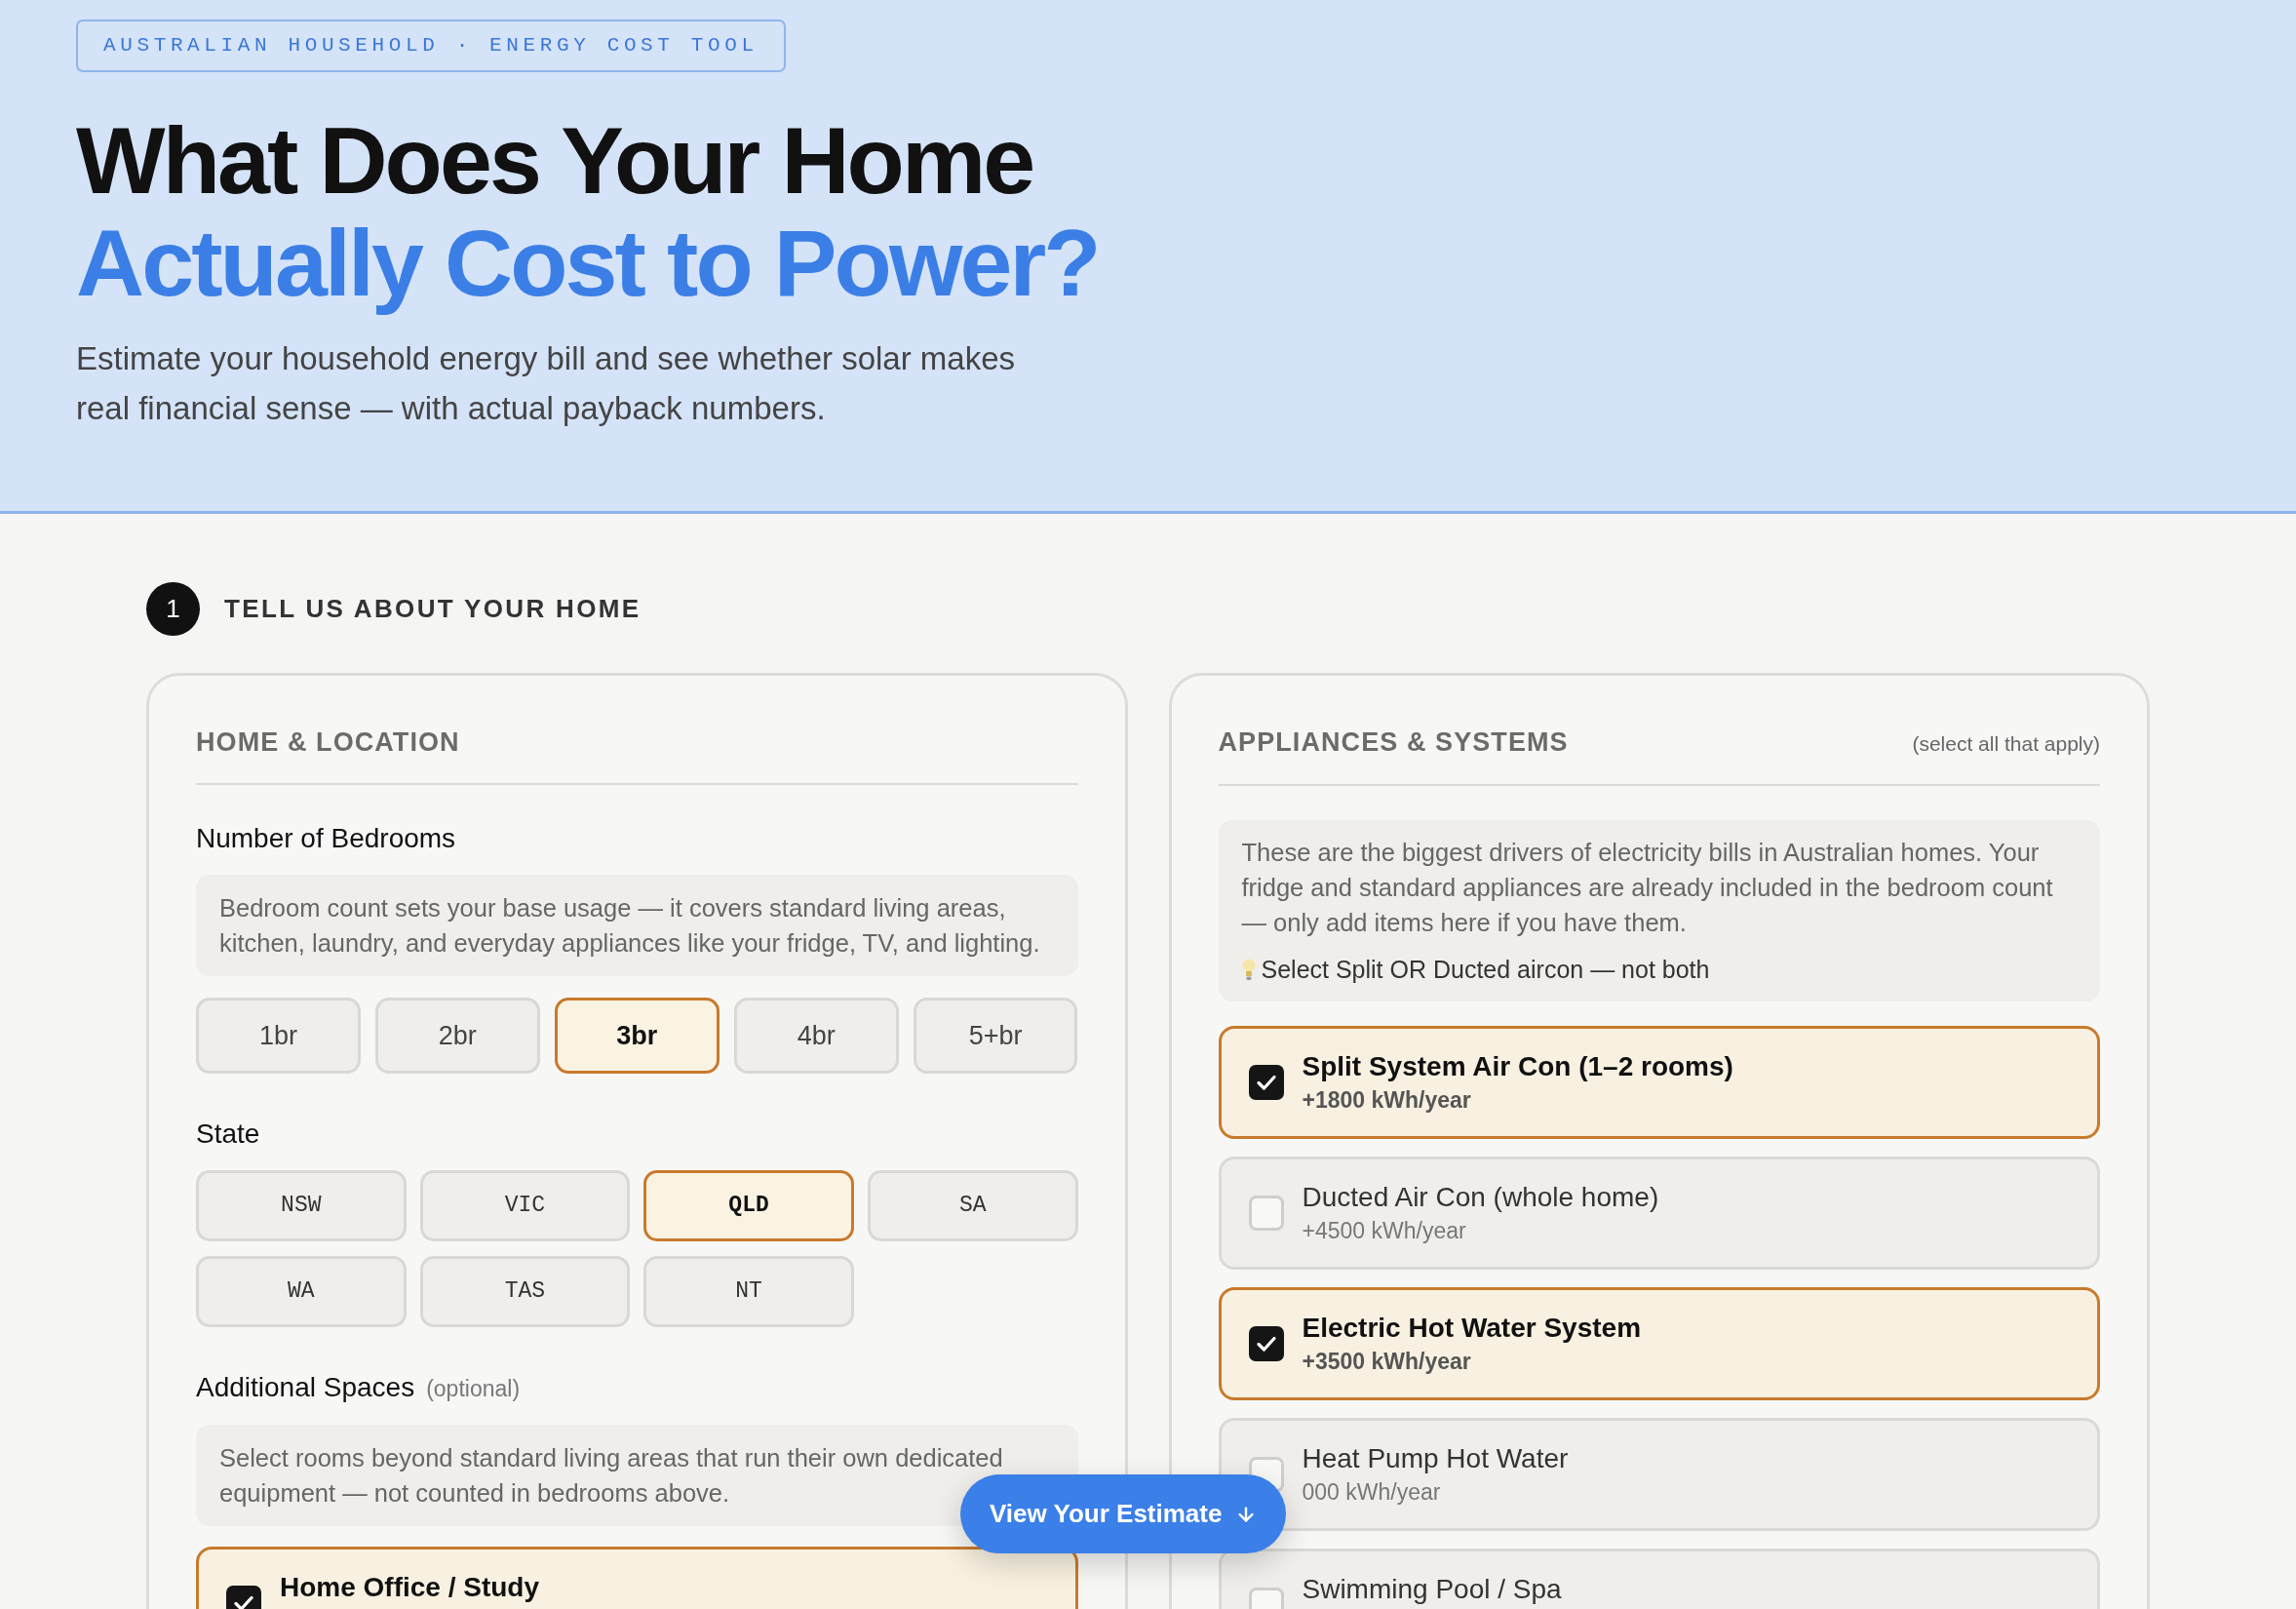  What do you see at coordinates (1384, 1230) in the screenshot?
I see `option-detail: +4500 kWh/year` at bounding box center [1384, 1230].